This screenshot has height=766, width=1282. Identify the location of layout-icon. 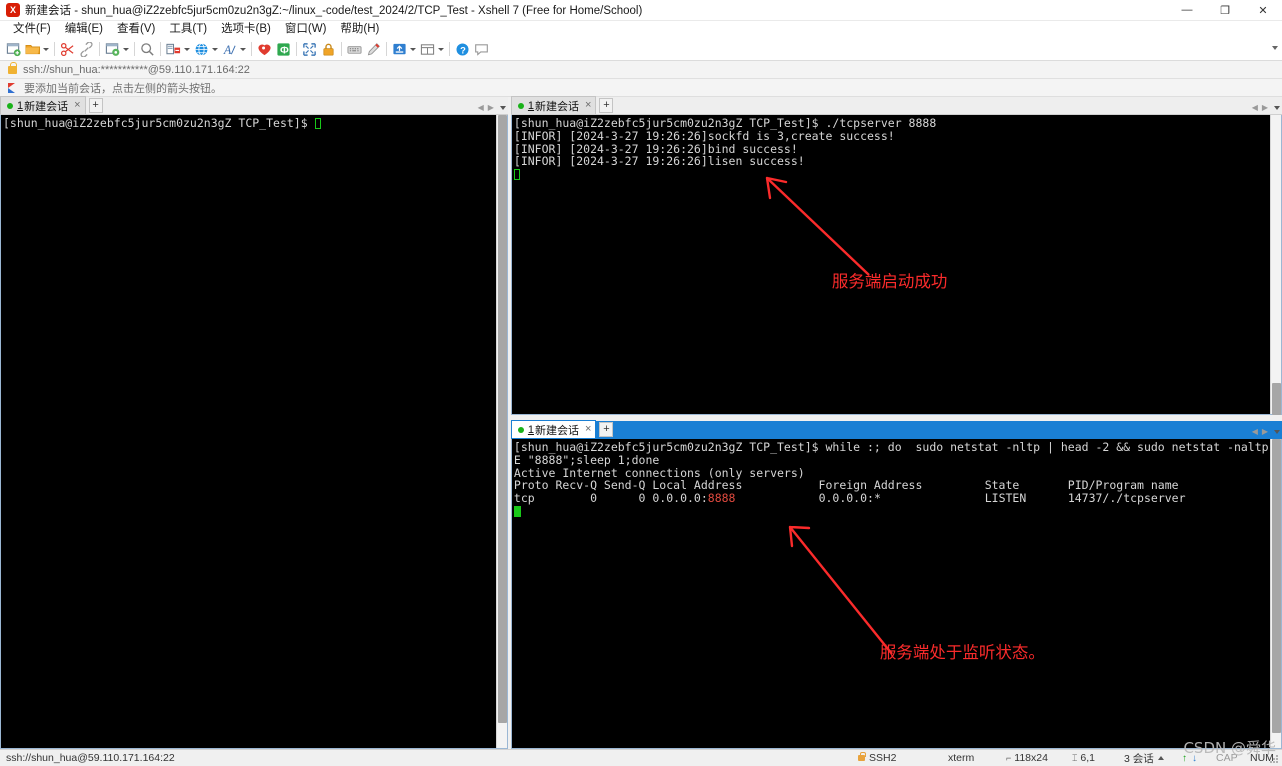
(427, 49).